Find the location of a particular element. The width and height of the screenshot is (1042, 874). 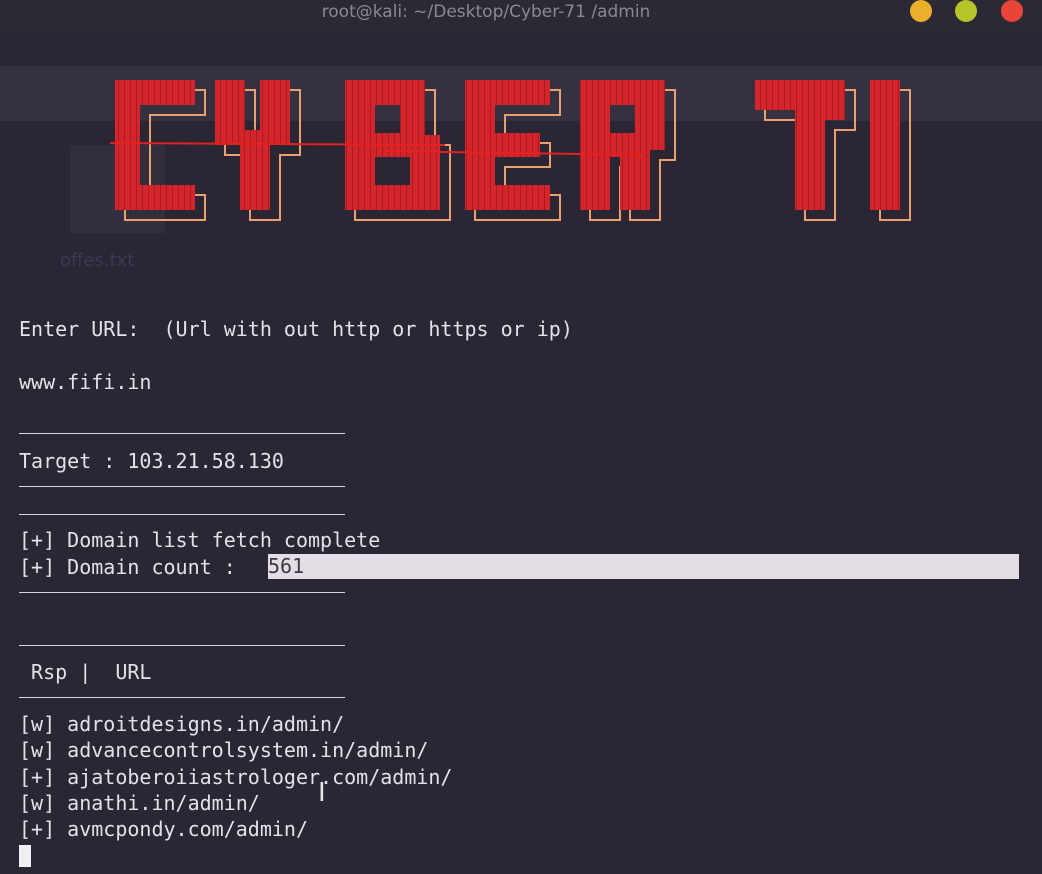

window-title: root@kali: ~/Desktop/Cyber-71 /admin is located at coordinates (486, 12).